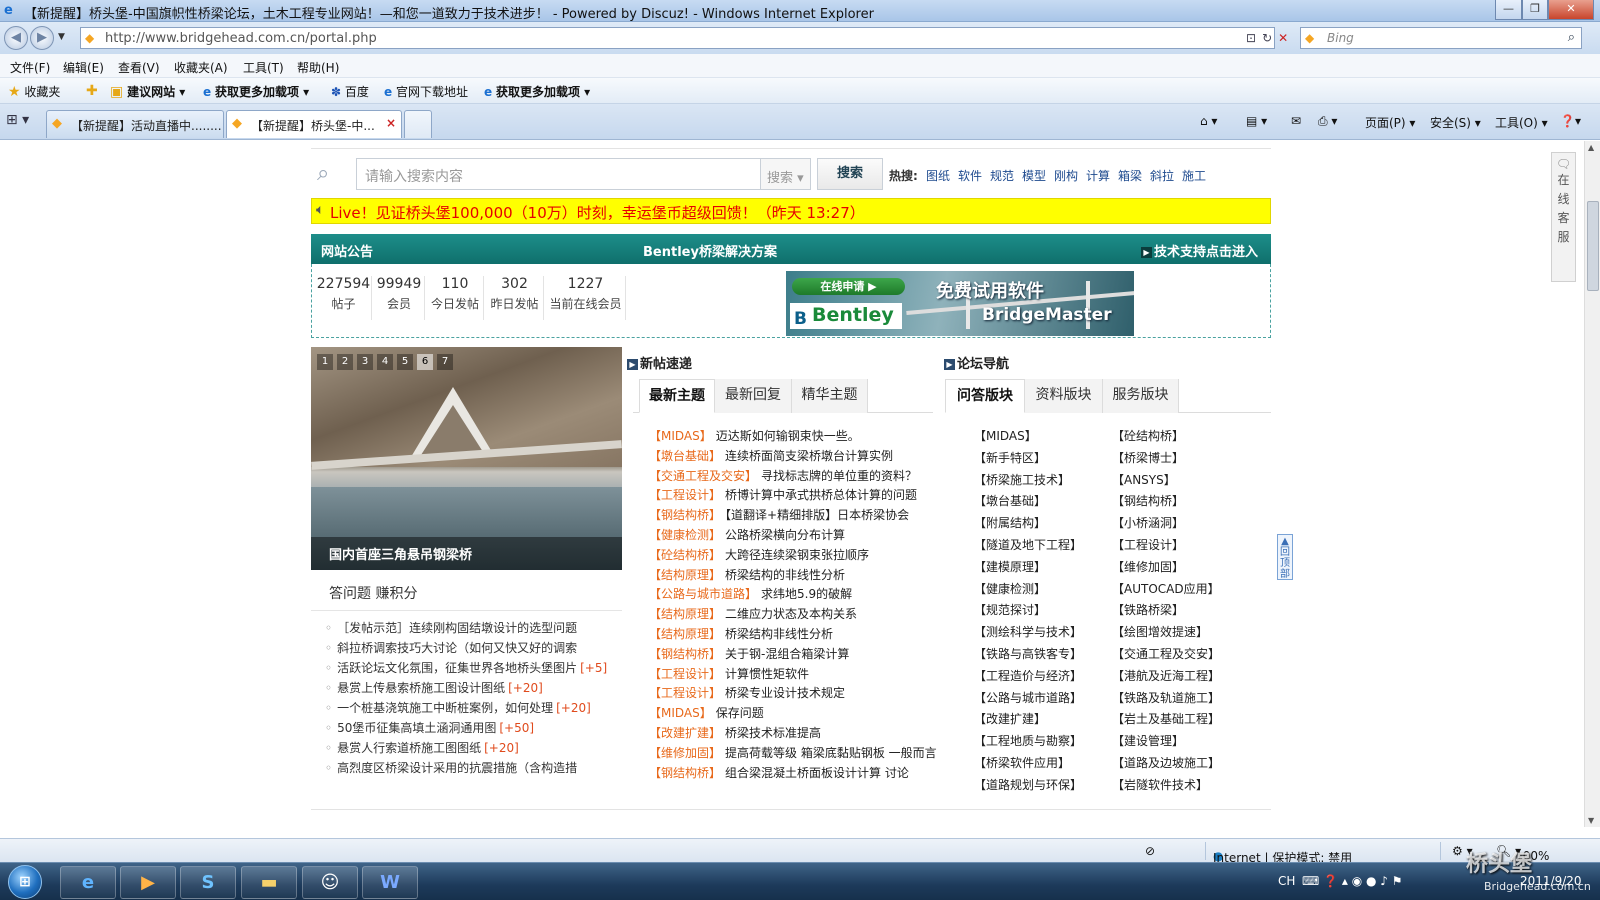 The width and height of the screenshot is (1600, 900). What do you see at coordinates (385, 362) in the screenshot?
I see `slider-page-button: 4` at bounding box center [385, 362].